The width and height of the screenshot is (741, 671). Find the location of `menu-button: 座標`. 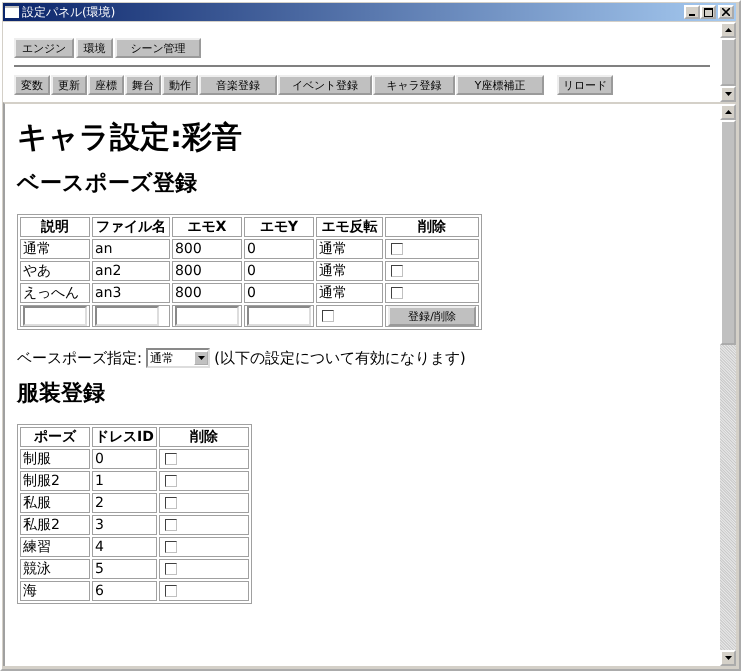

menu-button: 座標 is located at coordinates (106, 85).